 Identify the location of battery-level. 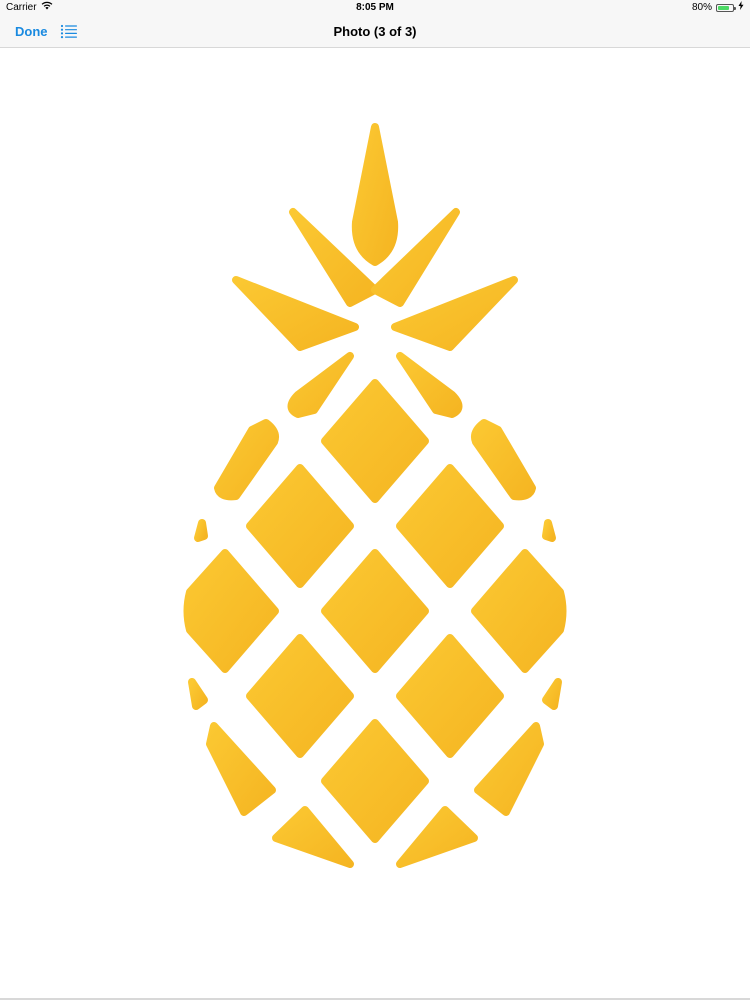
(723, 8).